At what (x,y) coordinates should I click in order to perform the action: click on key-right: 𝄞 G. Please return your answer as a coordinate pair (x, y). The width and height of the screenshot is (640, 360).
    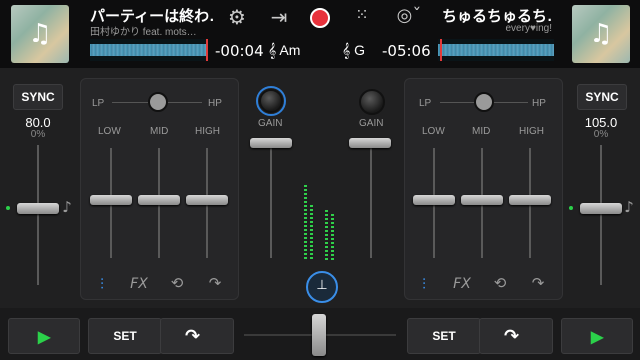
    Looking at the image, I should click on (353, 50).